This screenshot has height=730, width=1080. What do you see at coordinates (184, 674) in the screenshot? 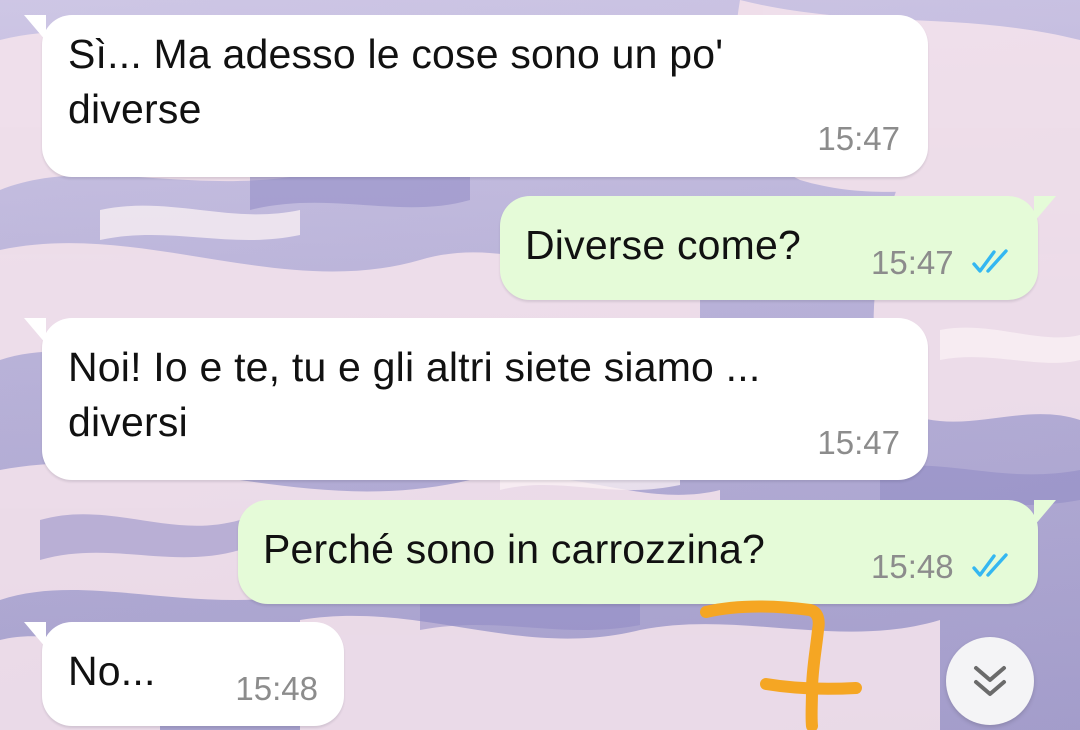
I see `message-bubble-incoming: No... 15:48` at bounding box center [184, 674].